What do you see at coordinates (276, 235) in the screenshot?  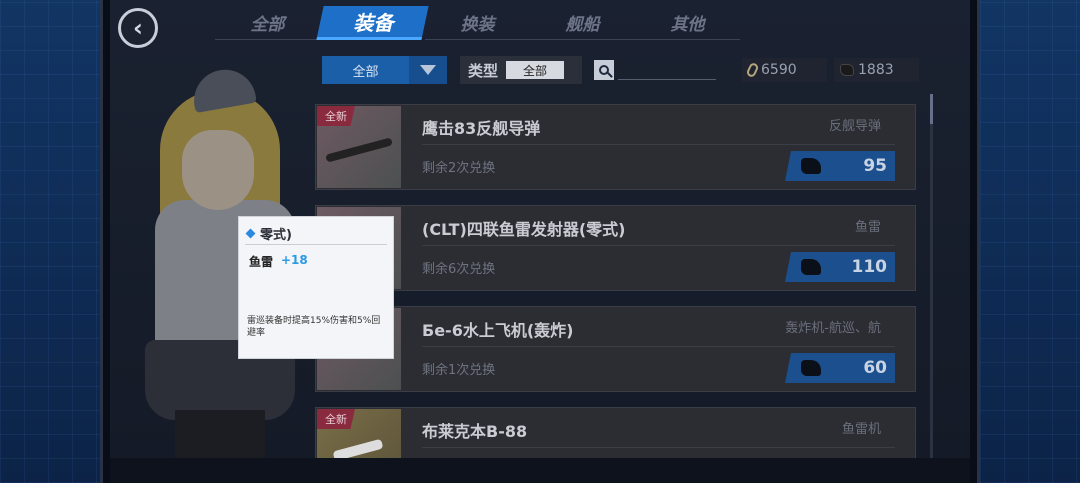 I see `tooltip-title: 零式)` at bounding box center [276, 235].